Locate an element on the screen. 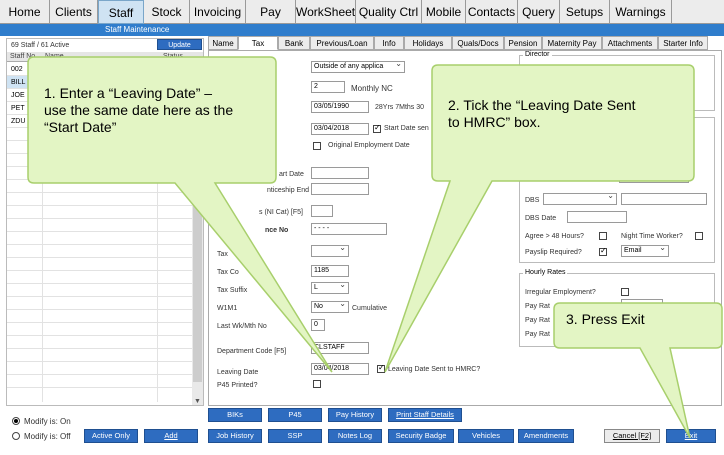 The height and width of the screenshot is (455, 724). callout-3-text: 3. Press Exit is located at coordinates (605, 319).